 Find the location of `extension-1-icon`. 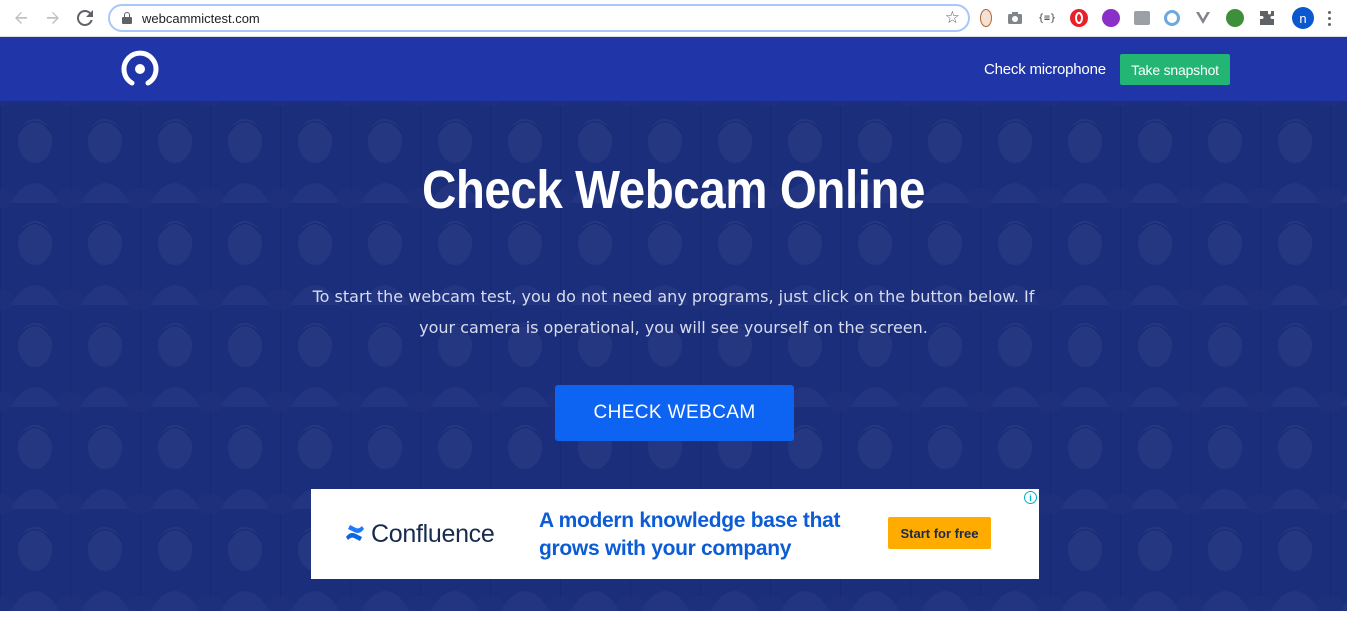

extension-1-icon is located at coordinates (986, 18).